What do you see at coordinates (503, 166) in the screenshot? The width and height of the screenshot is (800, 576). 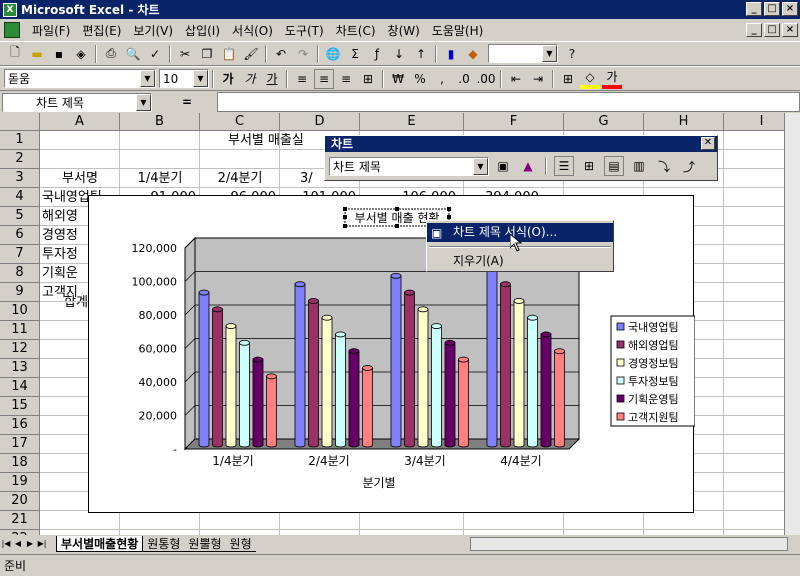 I see `format-selected-icon: ▣` at bounding box center [503, 166].